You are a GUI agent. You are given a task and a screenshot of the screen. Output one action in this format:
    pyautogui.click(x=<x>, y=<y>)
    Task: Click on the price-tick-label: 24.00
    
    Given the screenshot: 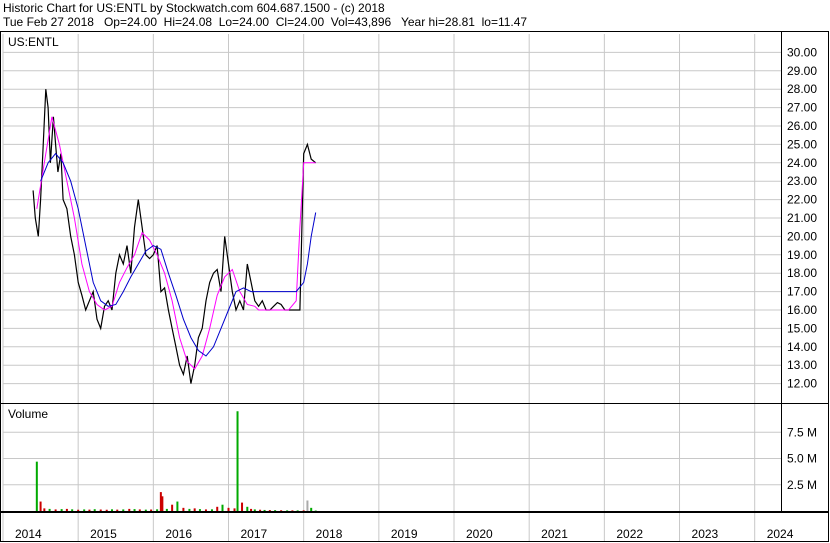 What is the action you would take?
    pyautogui.click(x=802, y=163)
    